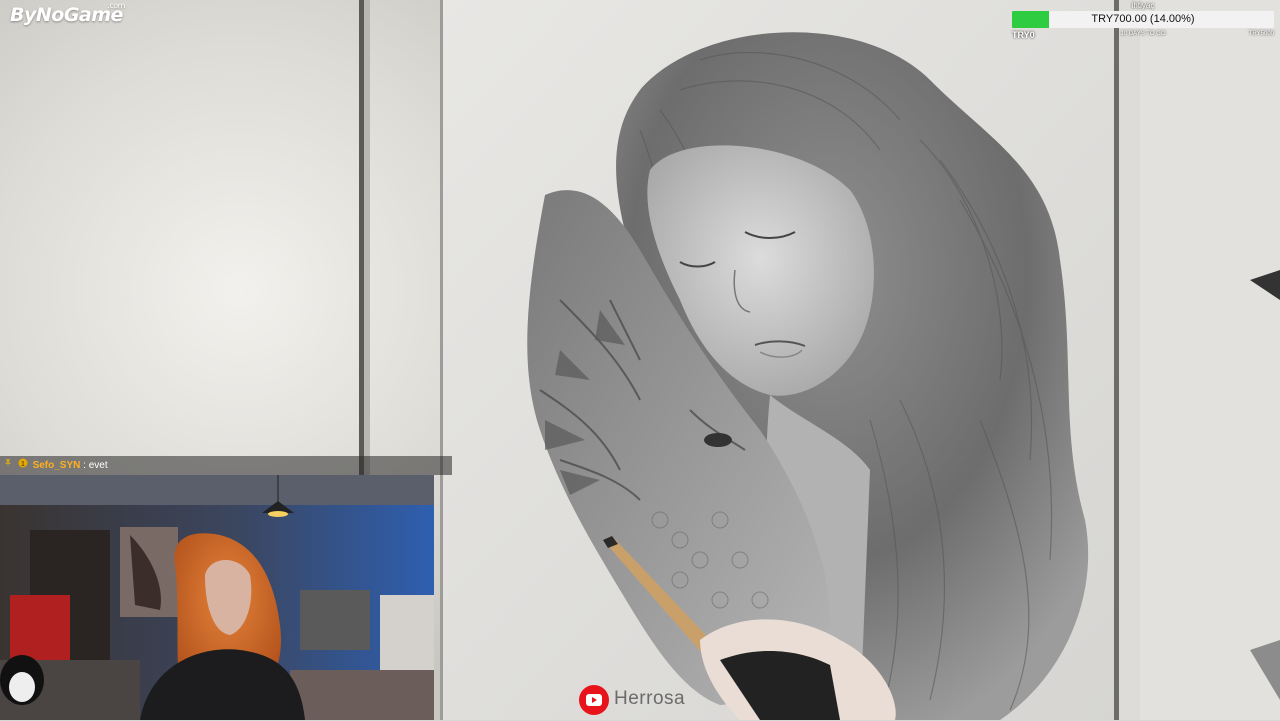 This screenshot has height=721, width=1280. I want to click on chat-username: Sefo_SYN, so click(56, 466).